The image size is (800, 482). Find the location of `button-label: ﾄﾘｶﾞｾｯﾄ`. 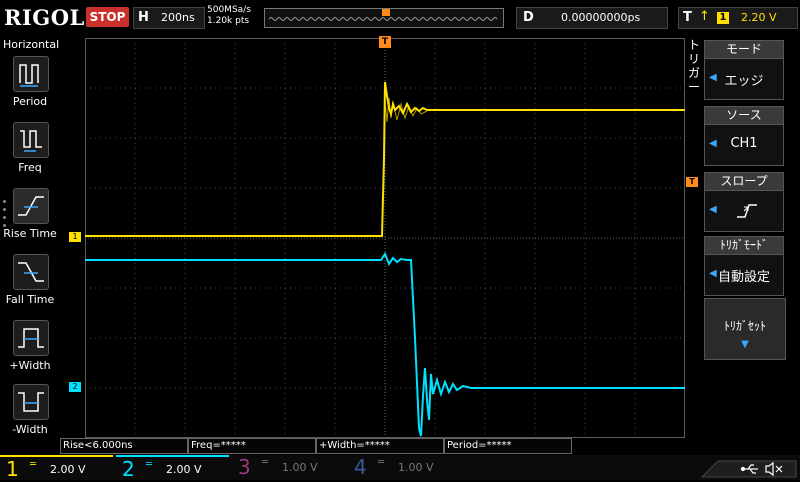

button-label: ﾄﾘｶﾞｾｯﾄ is located at coordinates (744, 326).